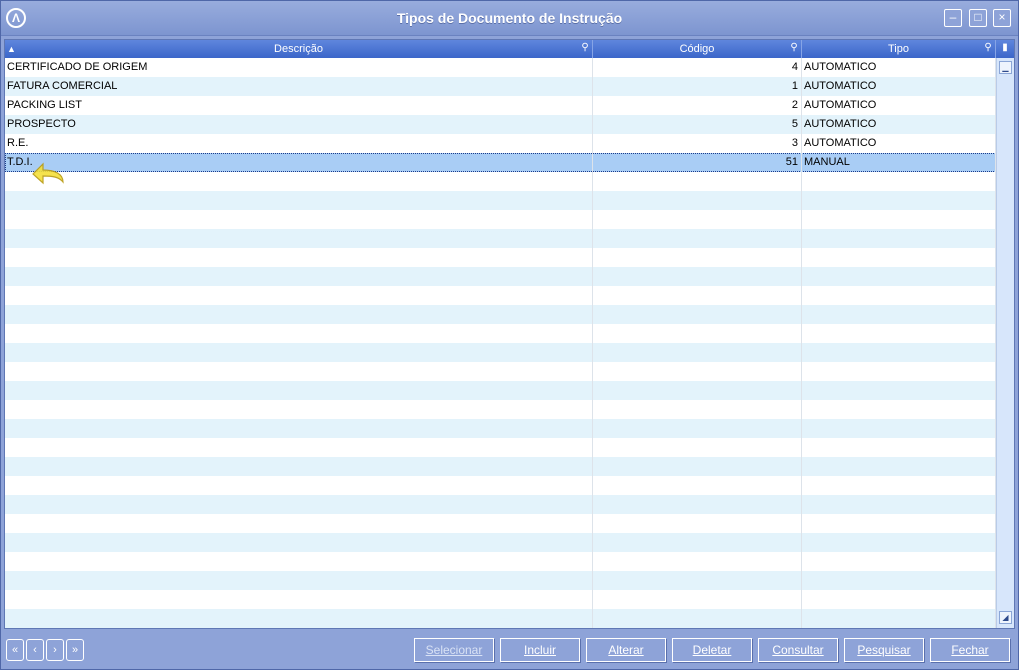 The width and height of the screenshot is (1019, 670). I want to click on incluir-button: Incluir, so click(540, 650).